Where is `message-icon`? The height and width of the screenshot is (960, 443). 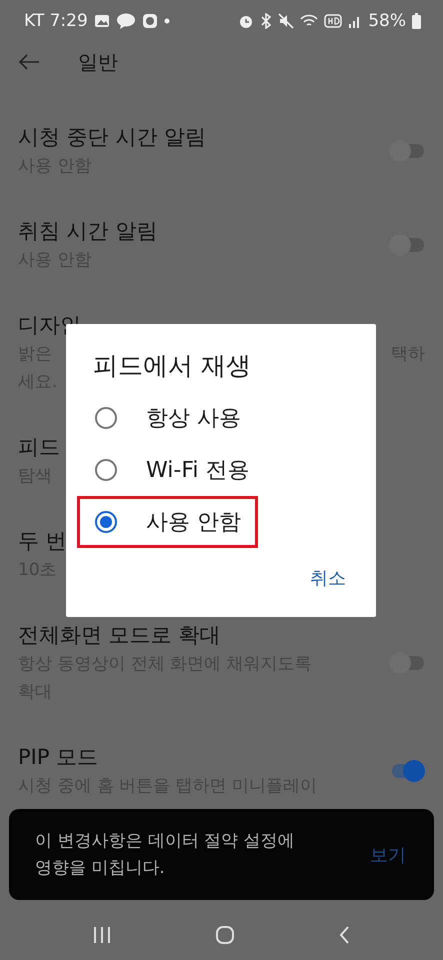 message-icon is located at coordinates (150, 21).